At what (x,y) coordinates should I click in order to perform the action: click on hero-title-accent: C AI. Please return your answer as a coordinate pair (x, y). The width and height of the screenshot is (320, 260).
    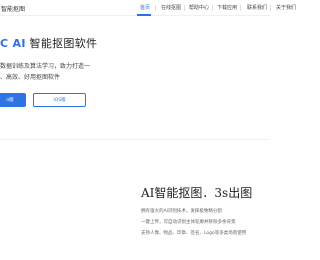
    Looking at the image, I should click on (13, 43).